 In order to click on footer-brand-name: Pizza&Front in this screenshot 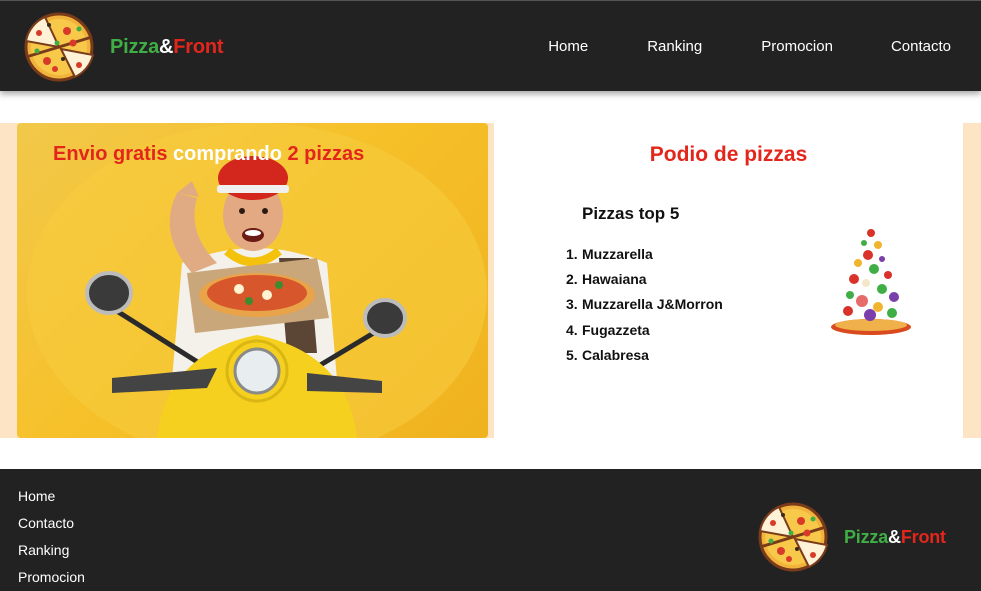, I will do `click(895, 537)`.